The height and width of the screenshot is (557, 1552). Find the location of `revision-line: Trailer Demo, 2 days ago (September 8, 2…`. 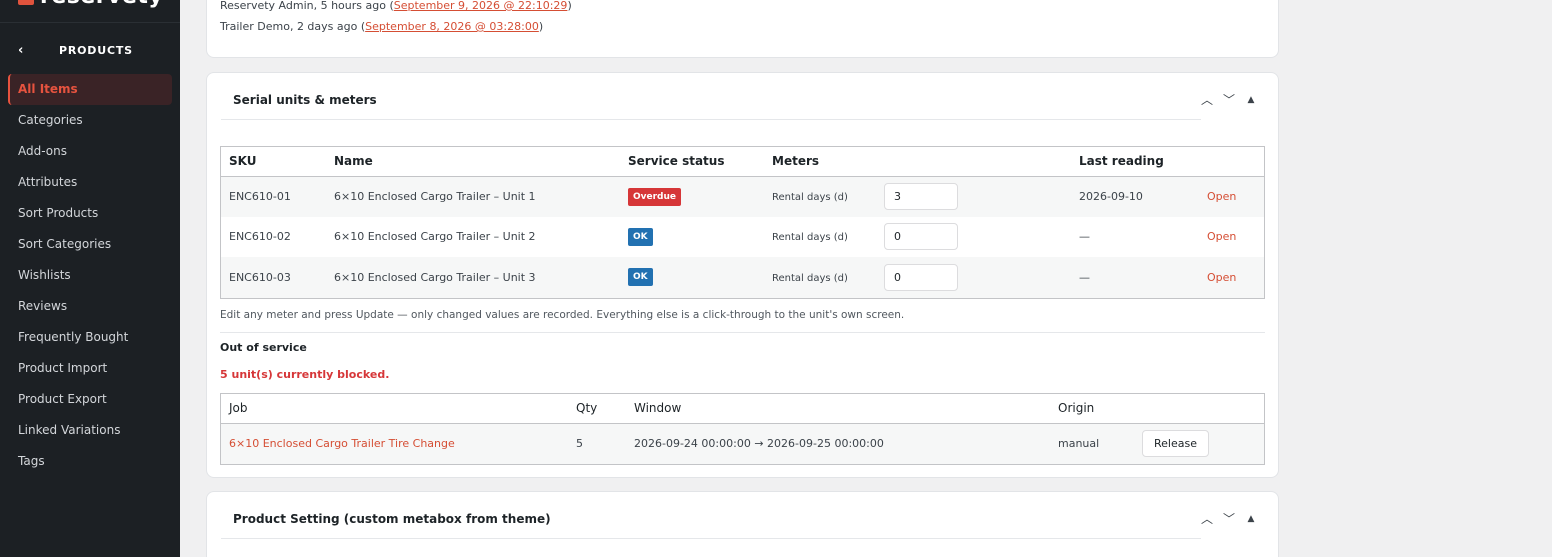

revision-line: Trailer Demo, 2 days ago (September 8, 2… is located at coordinates (381, 26).